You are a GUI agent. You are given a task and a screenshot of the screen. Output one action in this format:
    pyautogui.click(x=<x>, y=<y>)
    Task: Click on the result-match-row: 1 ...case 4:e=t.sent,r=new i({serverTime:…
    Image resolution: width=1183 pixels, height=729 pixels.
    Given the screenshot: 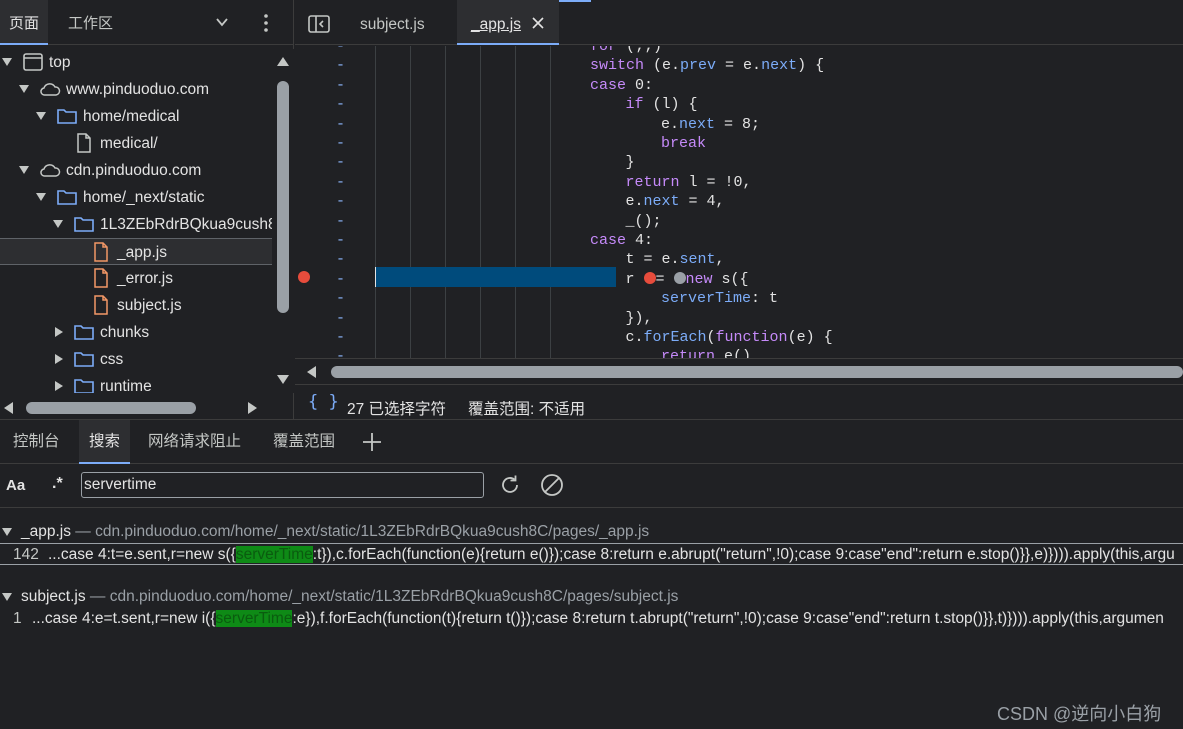 What is the action you would take?
    pyautogui.click(x=591, y=619)
    